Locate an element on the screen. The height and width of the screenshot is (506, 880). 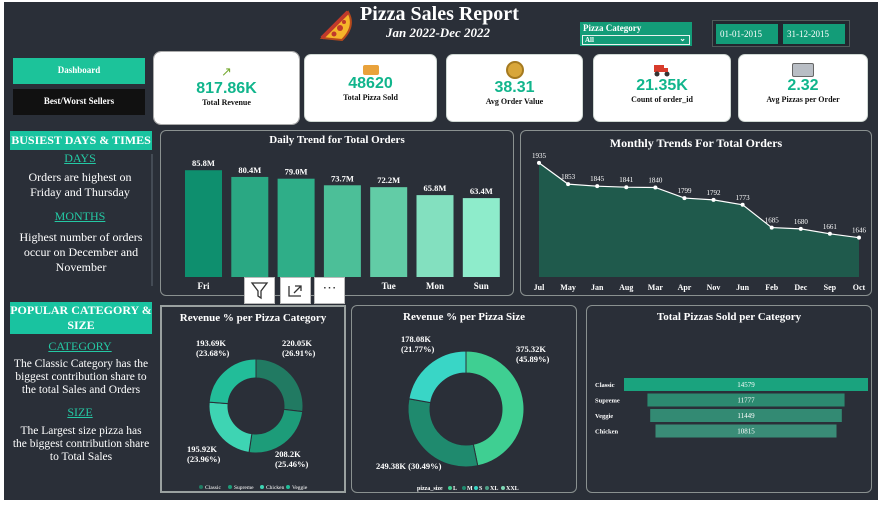
data-label: (26.91%) is located at coordinates (298, 353).